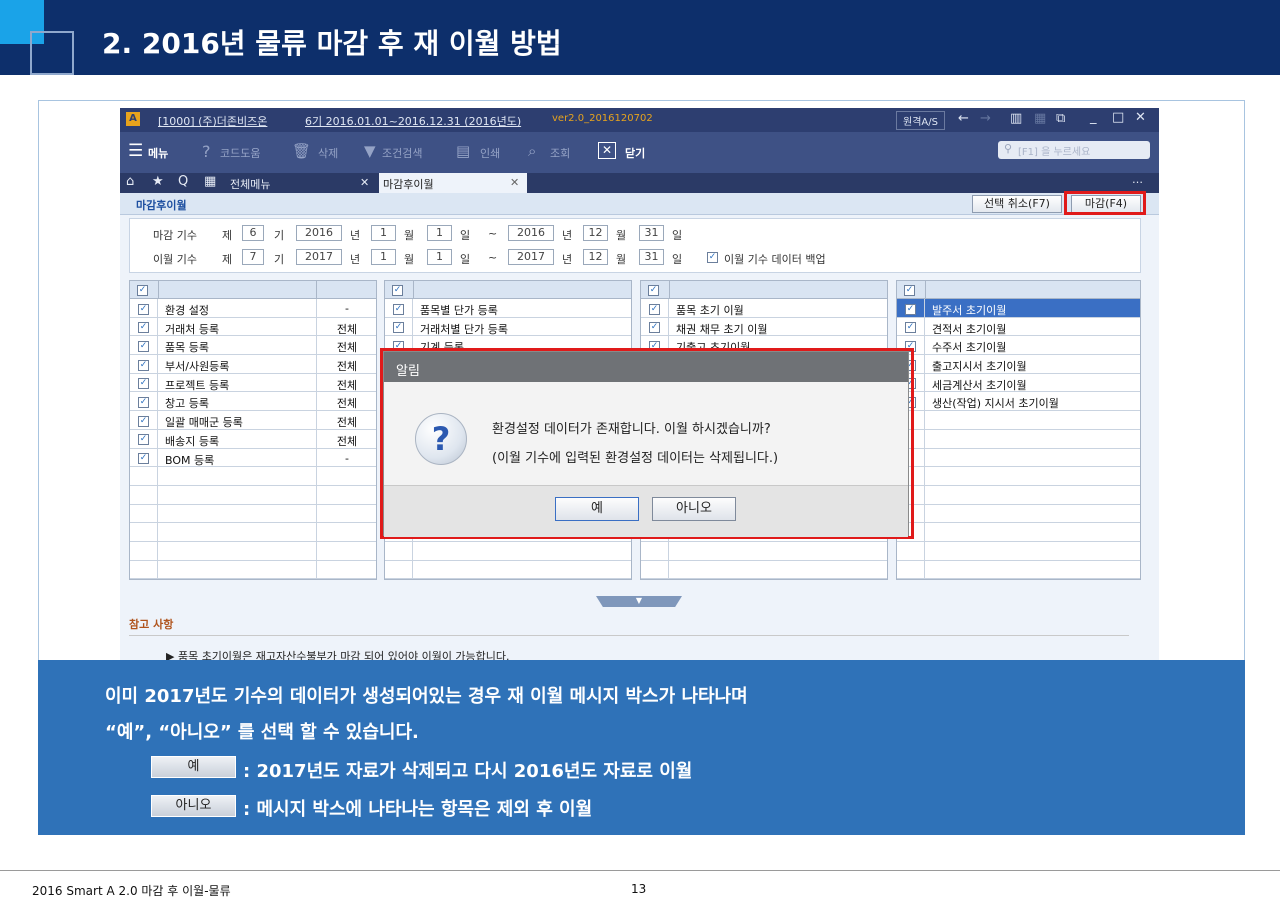 This screenshot has width=1280, height=908. Describe the element at coordinates (240, 153) in the screenshot. I see `codehelp-button: 코드도움` at that location.